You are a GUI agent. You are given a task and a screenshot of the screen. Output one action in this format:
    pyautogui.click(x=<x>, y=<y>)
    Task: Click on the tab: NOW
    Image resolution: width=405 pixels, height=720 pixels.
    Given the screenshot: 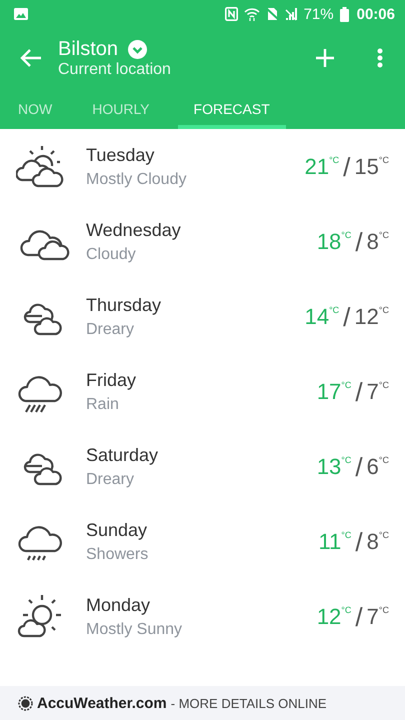 What is the action you would take?
    pyautogui.click(x=35, y=110)
    